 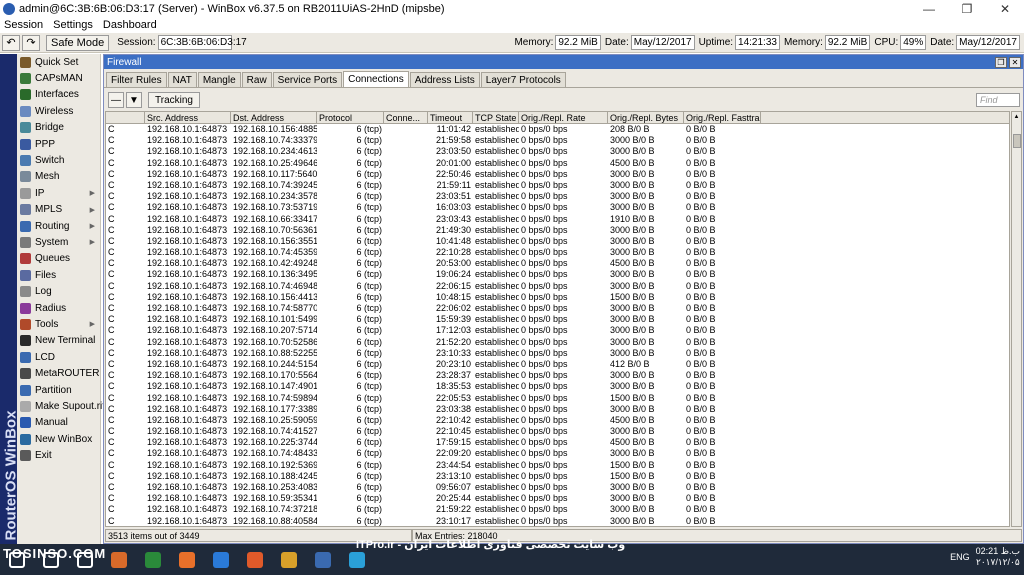 What do you see at coordinates (58, 357) in the screenshot?
I see `sidebar-item-lcd: LCD` at bounding box center [58, 357].